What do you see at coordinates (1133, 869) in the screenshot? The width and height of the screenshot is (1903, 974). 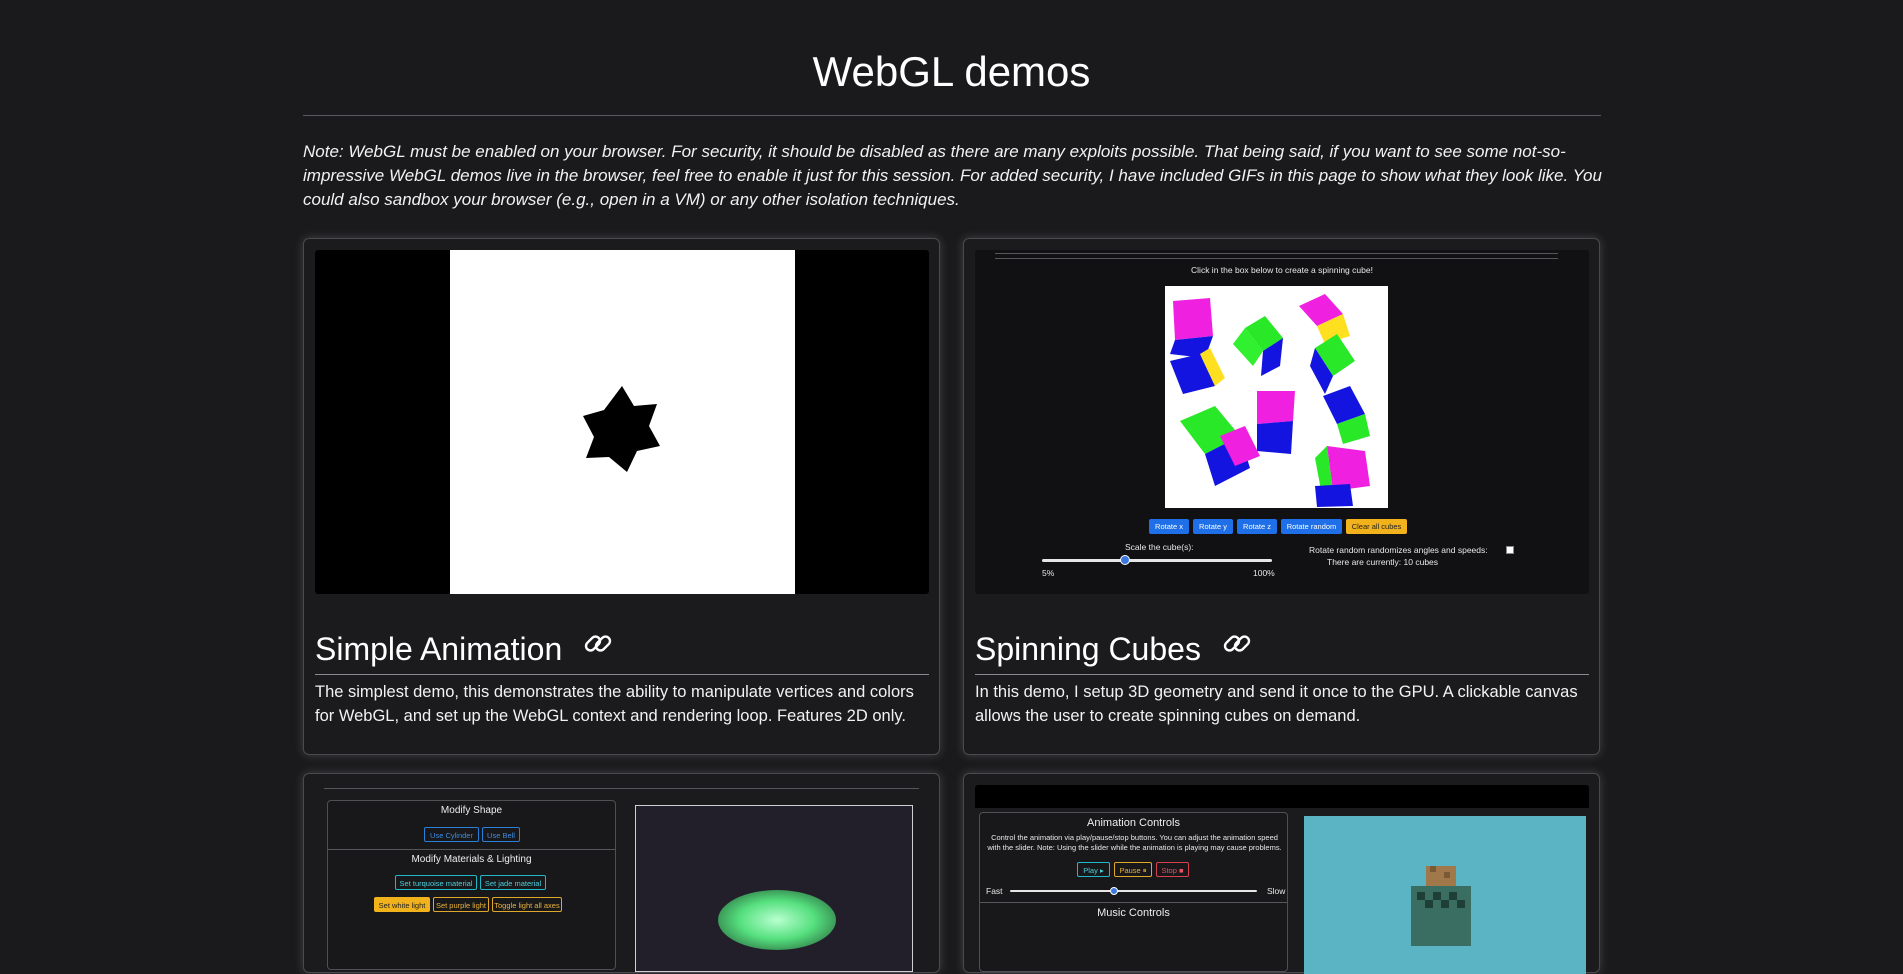 I see `pause-button: Pause ⏸` at bounding box center [1133, 869].